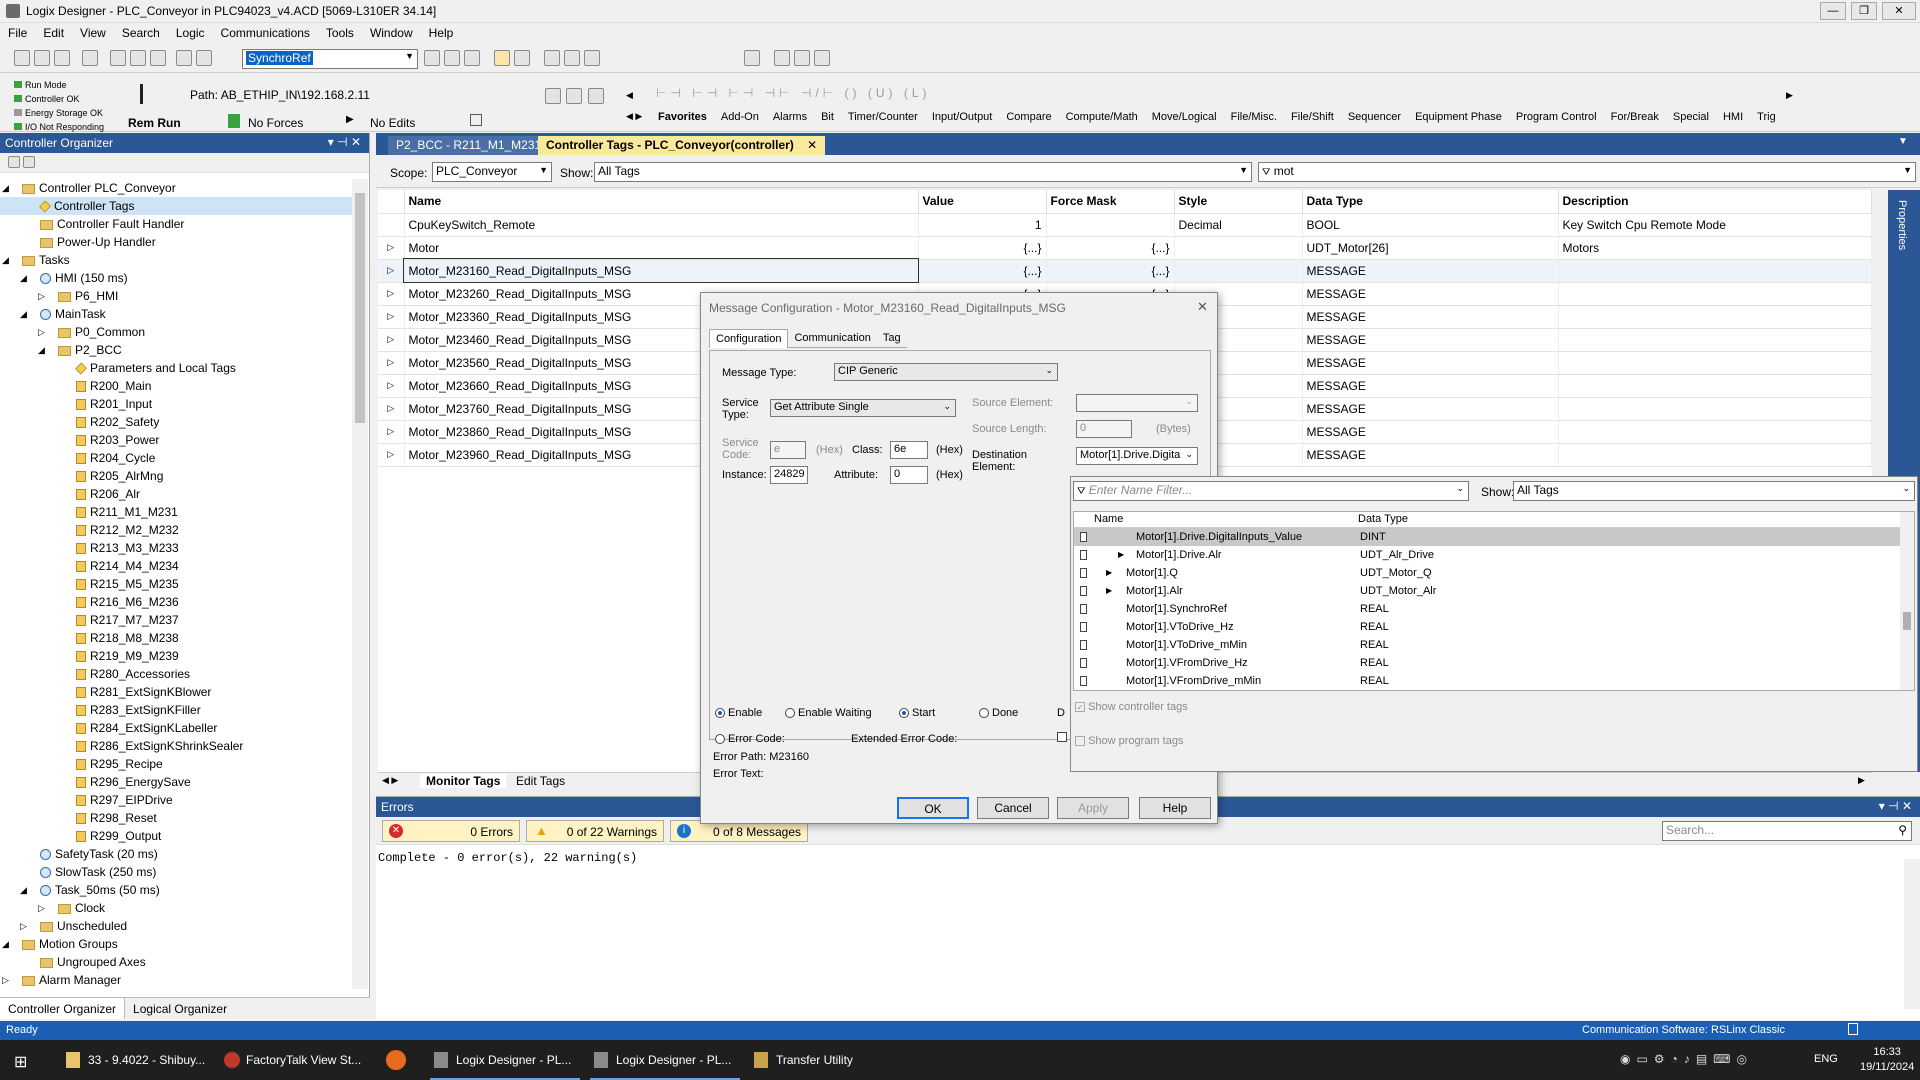 This screenshot has height=1080, width=1920. What do you see at coordinates (790, 117) in the screenshot?
I see `palette-tab: Alarms` at bounding box center [790, 117].